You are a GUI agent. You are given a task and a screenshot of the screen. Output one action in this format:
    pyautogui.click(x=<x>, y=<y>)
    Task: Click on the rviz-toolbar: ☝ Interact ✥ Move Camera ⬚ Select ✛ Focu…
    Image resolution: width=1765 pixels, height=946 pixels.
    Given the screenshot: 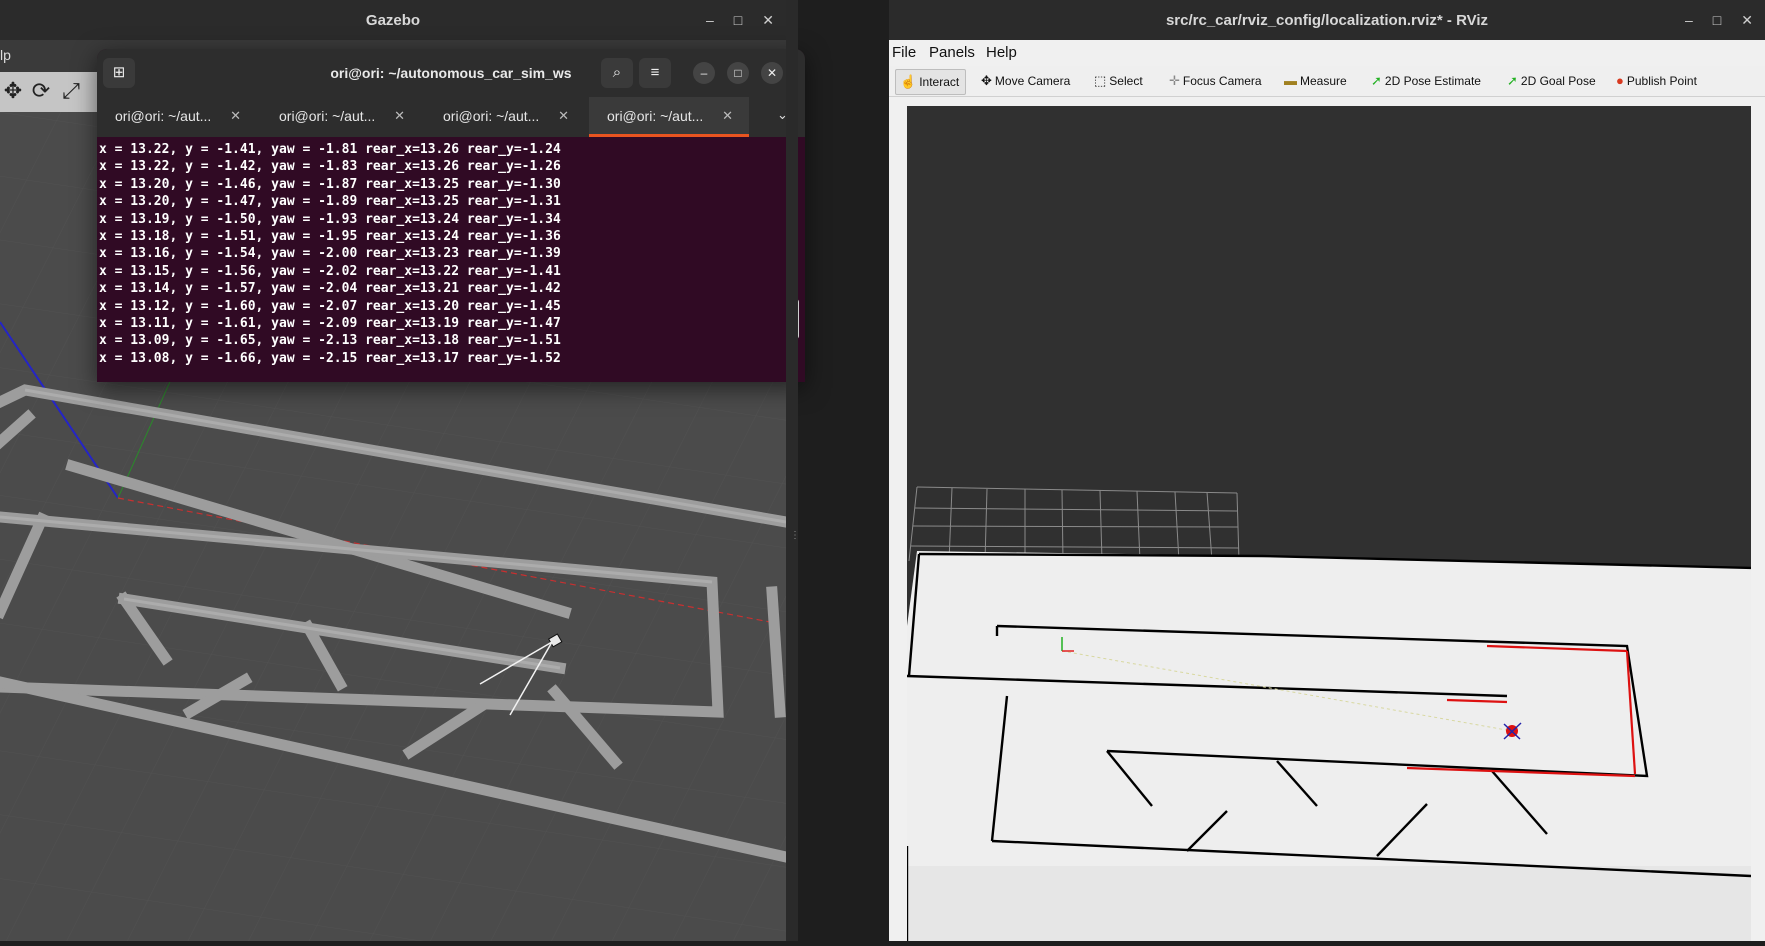 What is the action you would take?
    pyautogui.click(x=1327, y=81)
    